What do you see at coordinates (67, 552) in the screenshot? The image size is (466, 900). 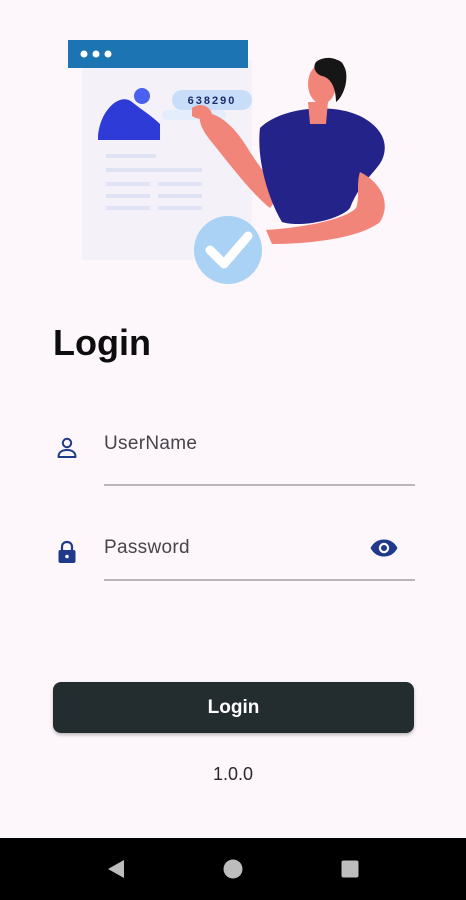 I see `lock-icon` at bounding box center [67, 552].